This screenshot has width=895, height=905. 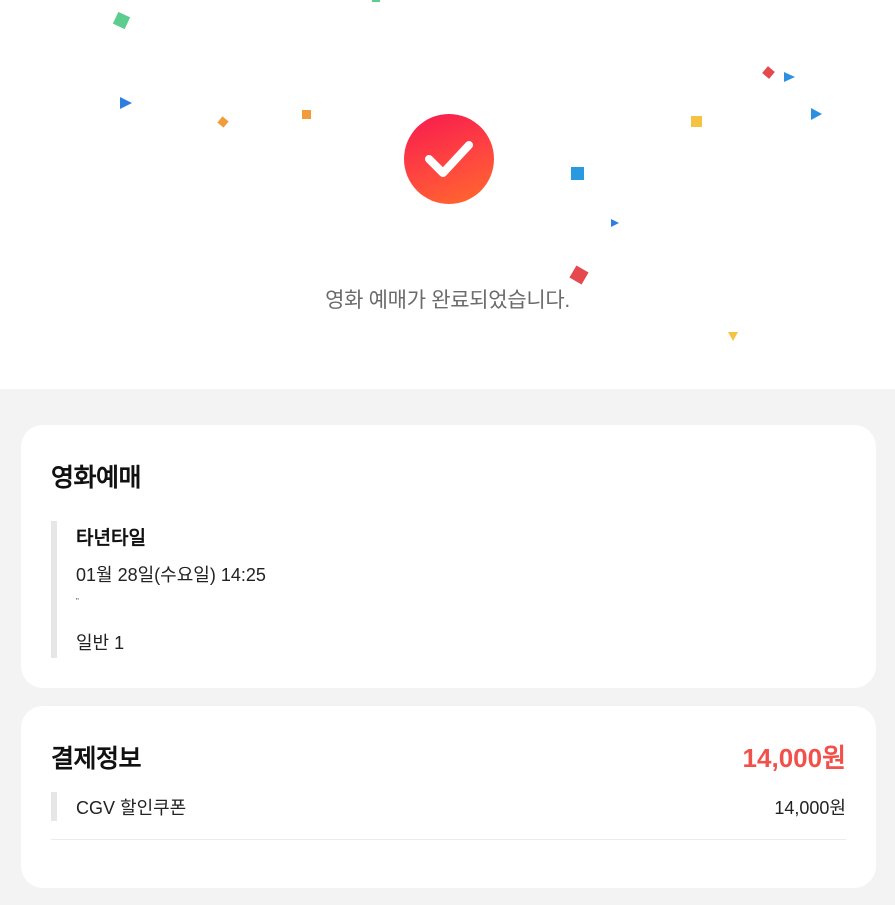 I want to click on payment-item-amount: 14,000원, so click(x=810, y=808).